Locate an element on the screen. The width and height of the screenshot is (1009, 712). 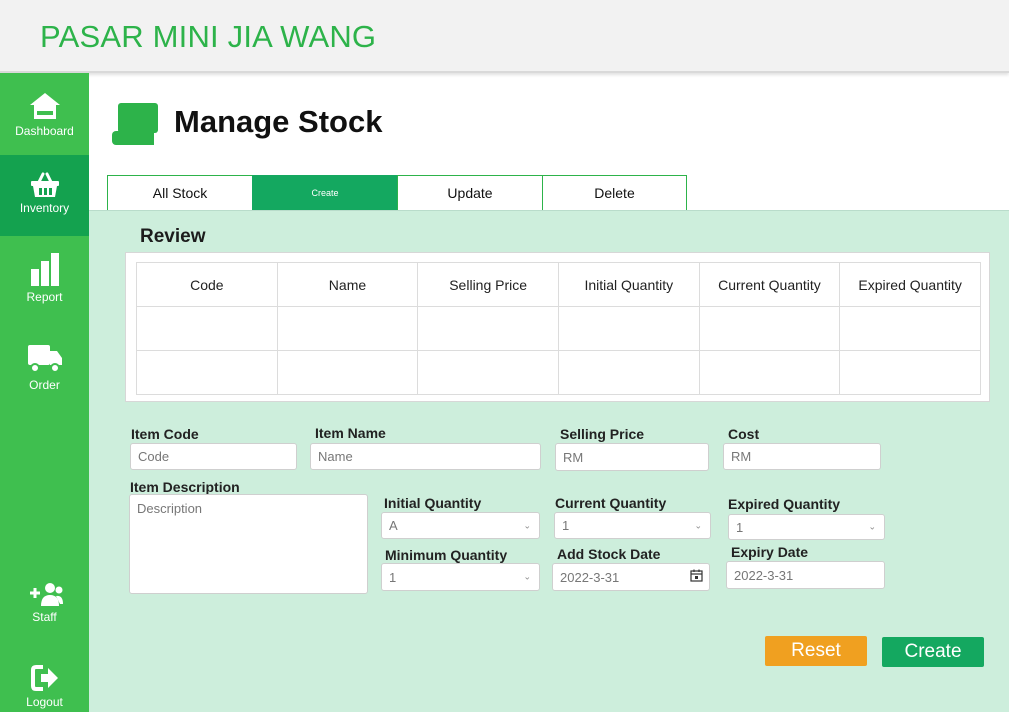
tab-bar: All Stock Create Update Delete is located at coordinates (397, 193).